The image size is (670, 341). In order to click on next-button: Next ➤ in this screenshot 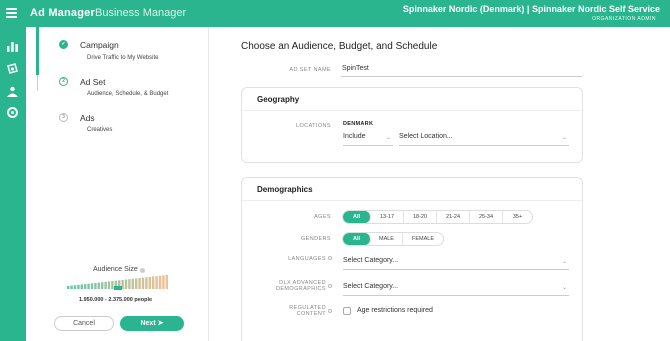, I will do `click(152, 323)`.